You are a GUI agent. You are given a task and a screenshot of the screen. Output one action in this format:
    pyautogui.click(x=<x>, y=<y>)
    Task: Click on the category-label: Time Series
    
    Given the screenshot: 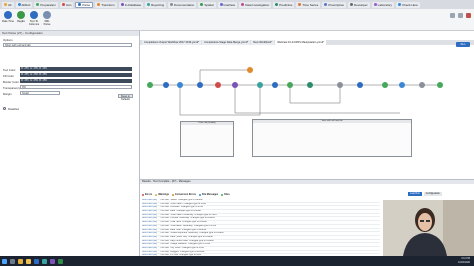 What is the action you would take?
    pyautogui.click(x=310, y=4)
    